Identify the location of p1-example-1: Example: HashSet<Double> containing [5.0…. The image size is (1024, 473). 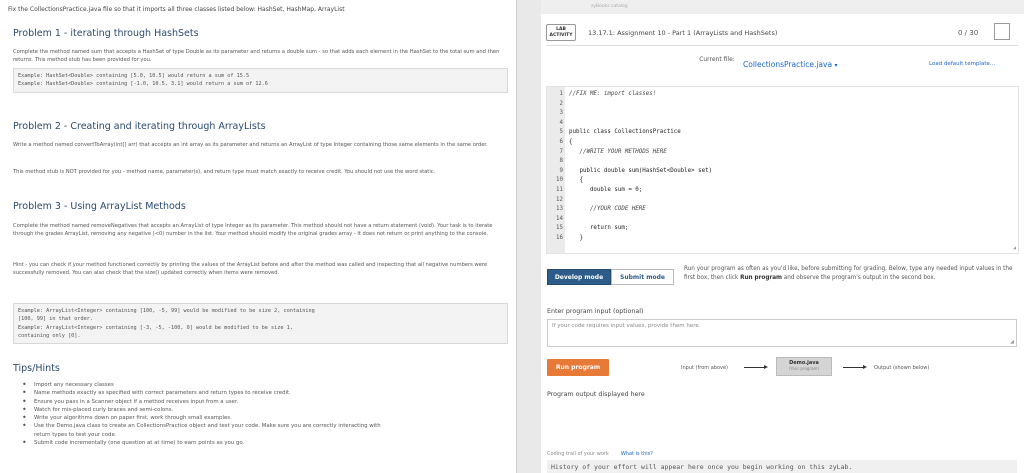
(134, 76).